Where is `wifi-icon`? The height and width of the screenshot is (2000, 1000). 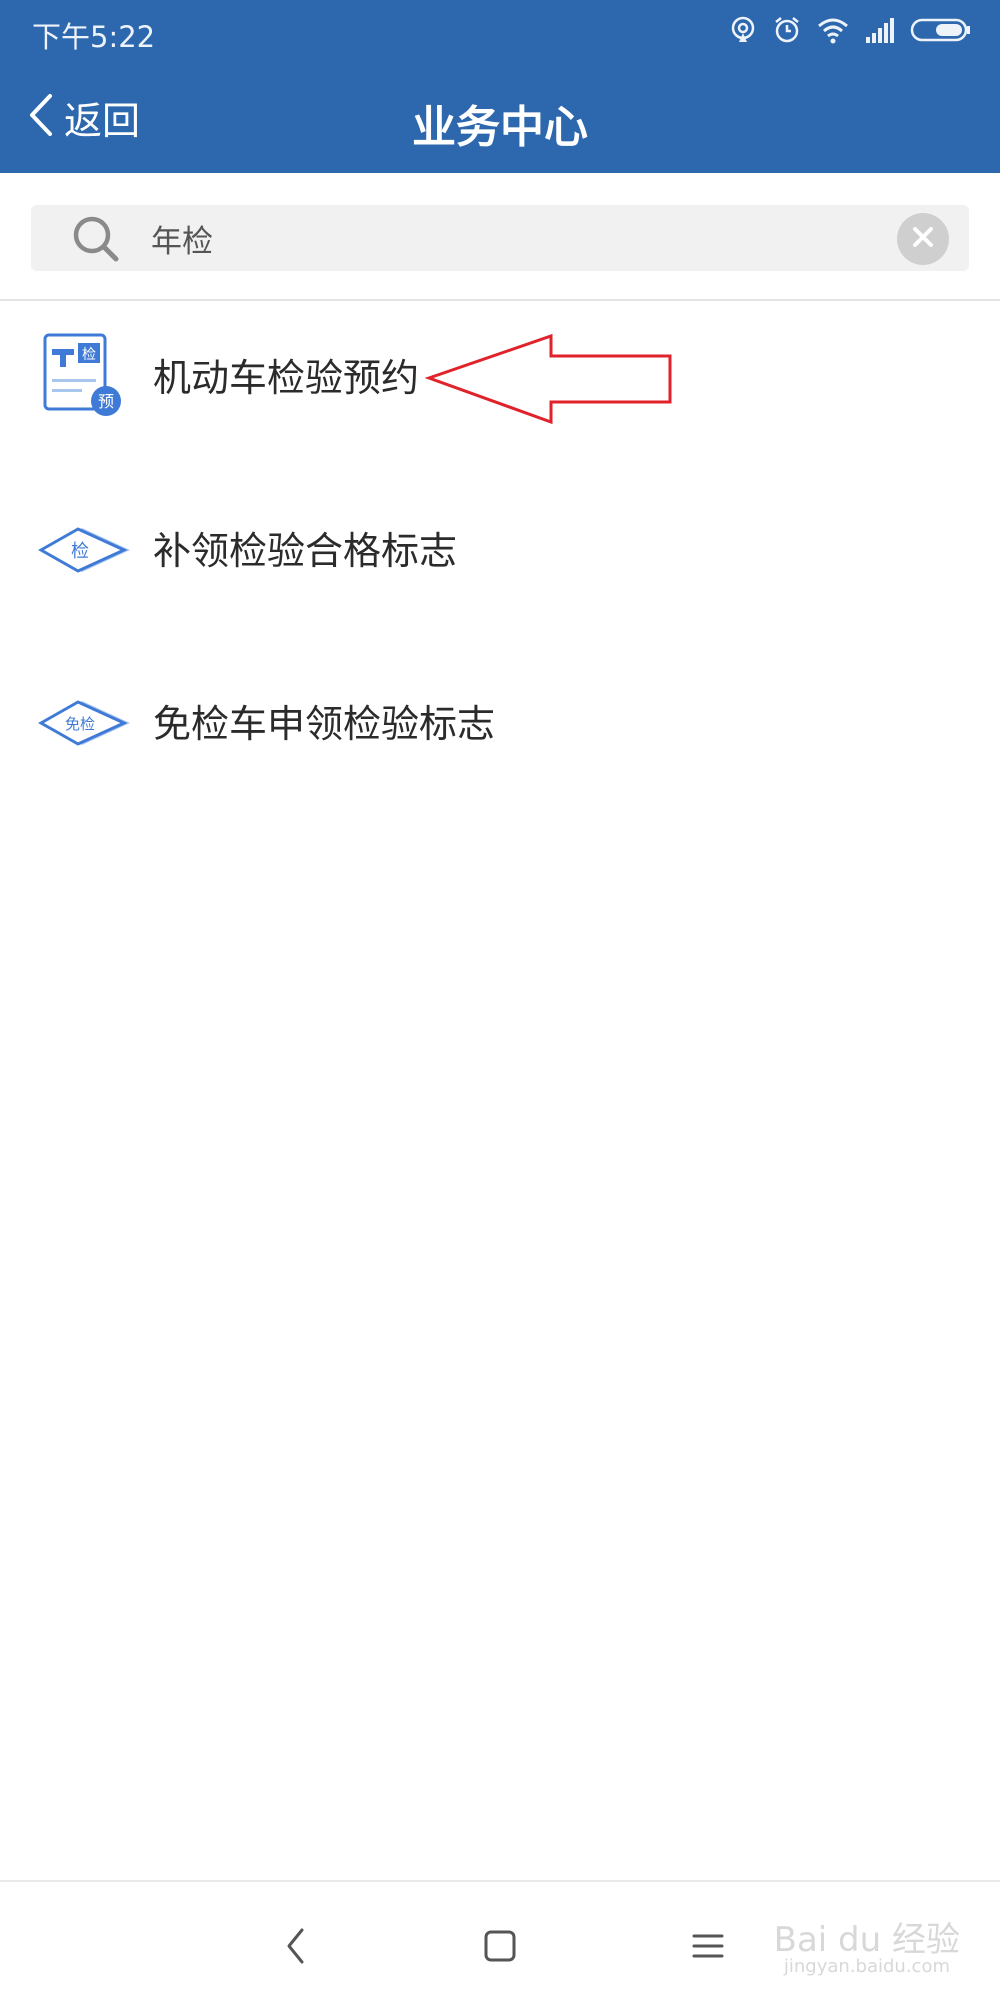
wifi-icon is located at coordinates (833, 30).